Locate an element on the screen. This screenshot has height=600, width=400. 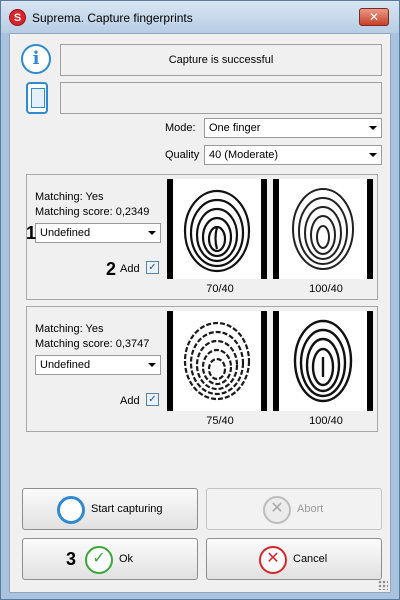
suprema-logo-icon: S is located at coordinates (17, 17).